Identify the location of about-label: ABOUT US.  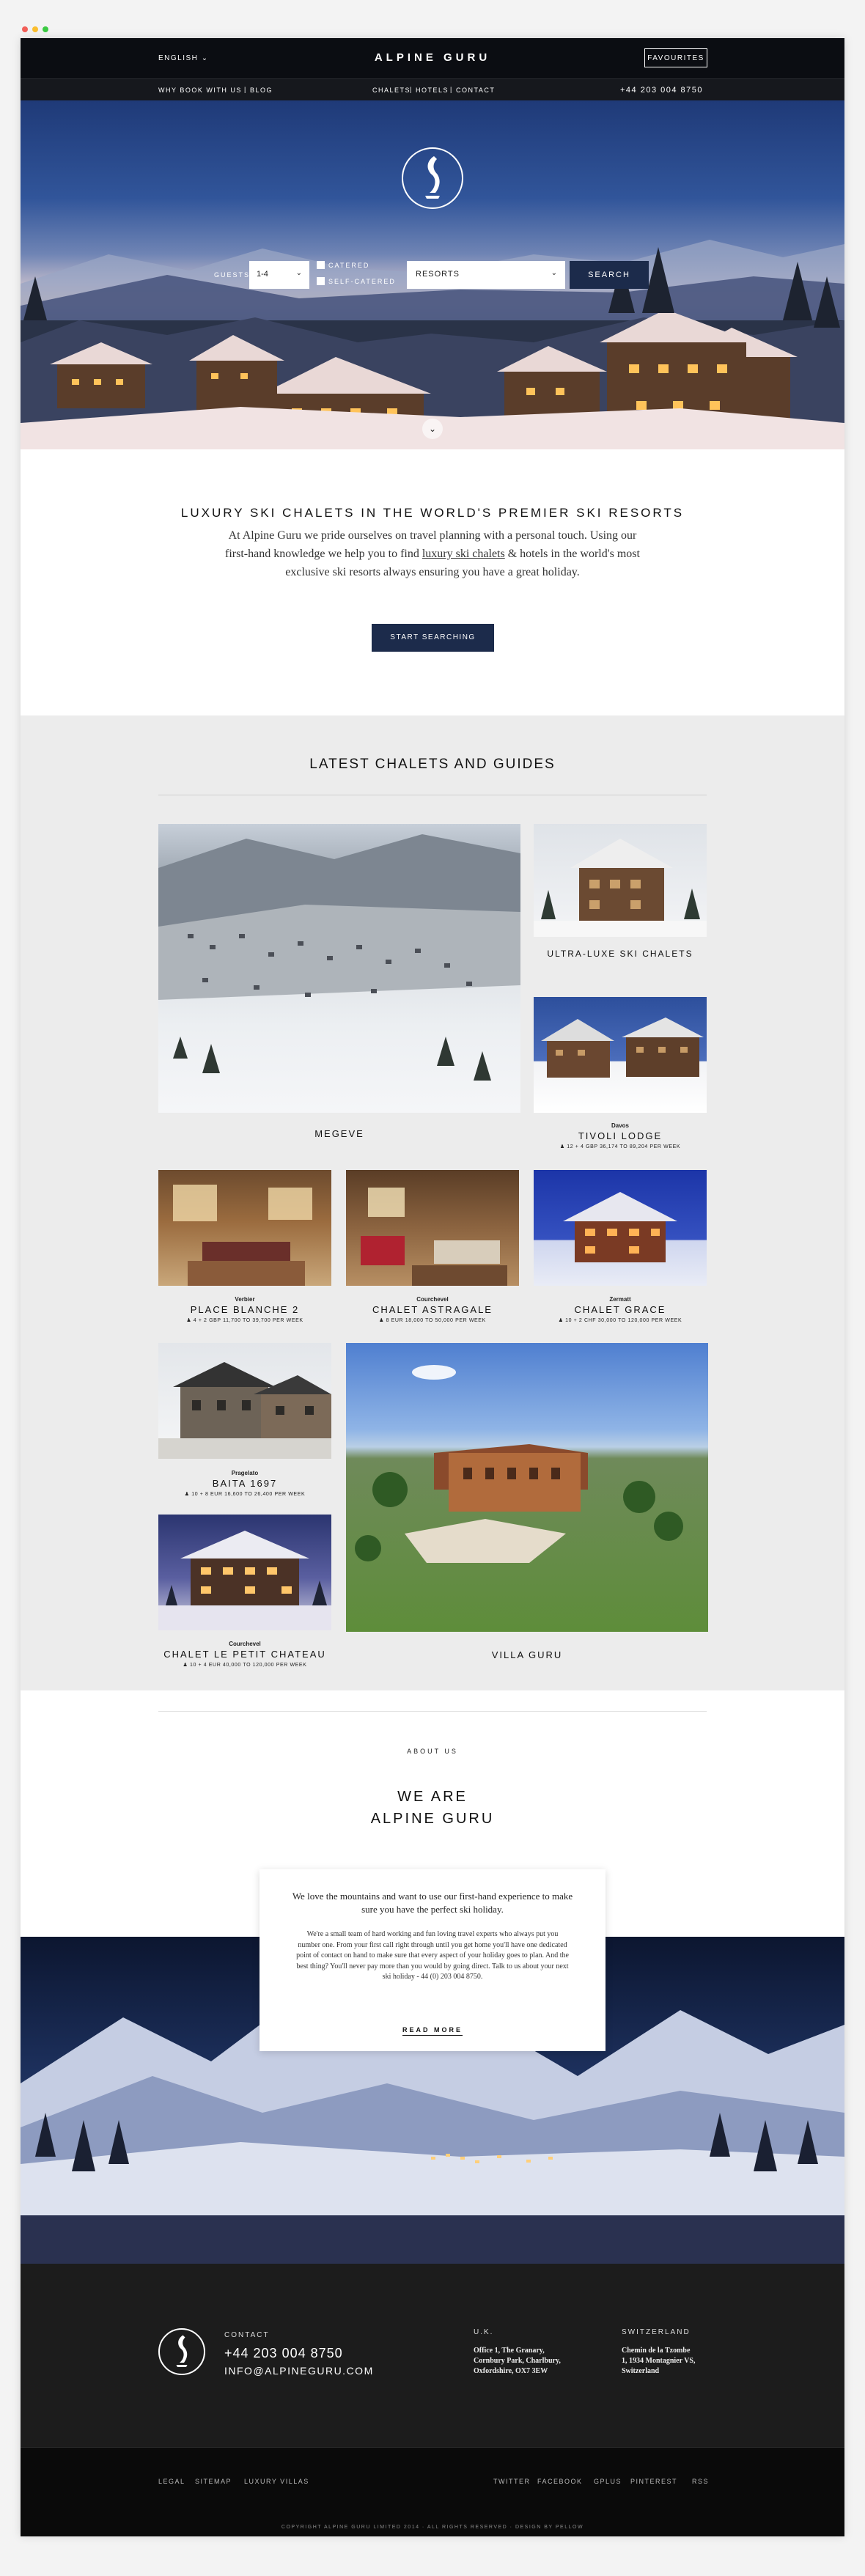
(432, 1751).